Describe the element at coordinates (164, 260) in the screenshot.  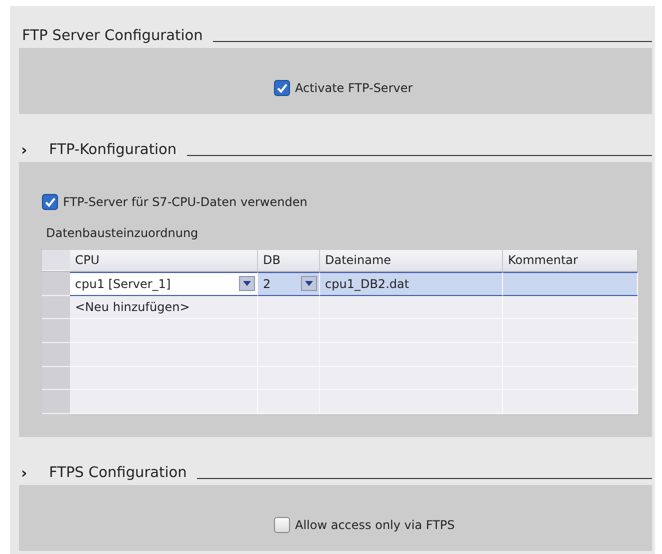
I see `column-header: CPU` at that location.